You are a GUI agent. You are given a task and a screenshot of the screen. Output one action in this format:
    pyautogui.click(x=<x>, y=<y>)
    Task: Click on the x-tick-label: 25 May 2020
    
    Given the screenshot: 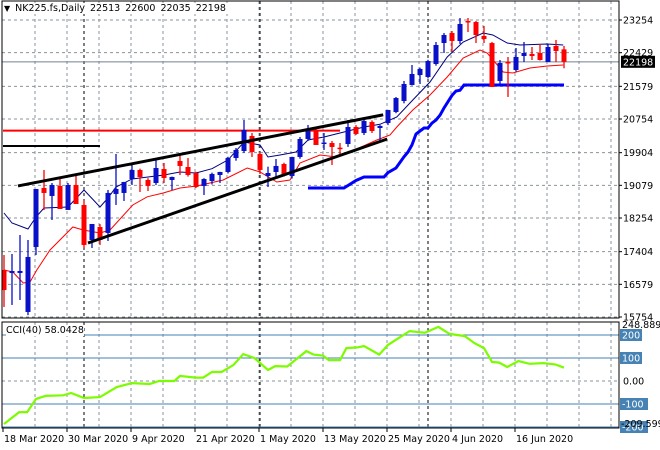 What is the action you would take?
    pyautogui.click(x=419, y=439)
    